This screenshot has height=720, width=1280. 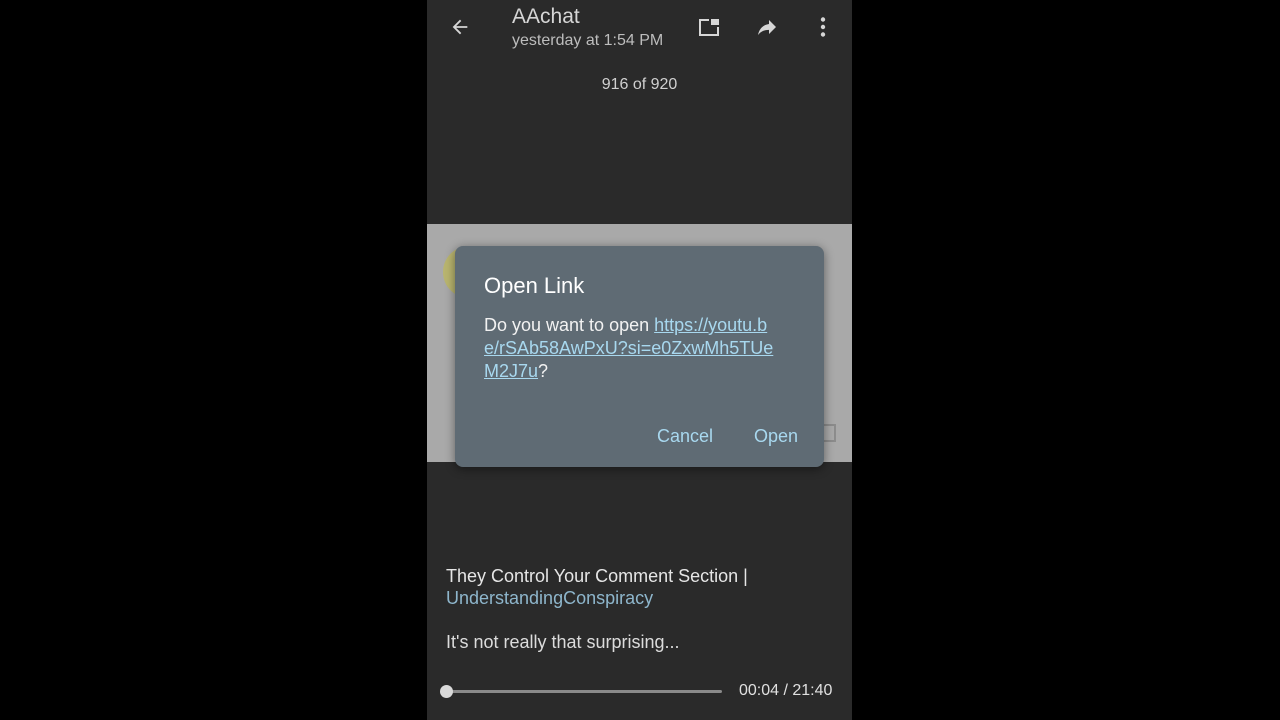 I want to click on dialog-title: Open Link, so click(x=534, y=285).